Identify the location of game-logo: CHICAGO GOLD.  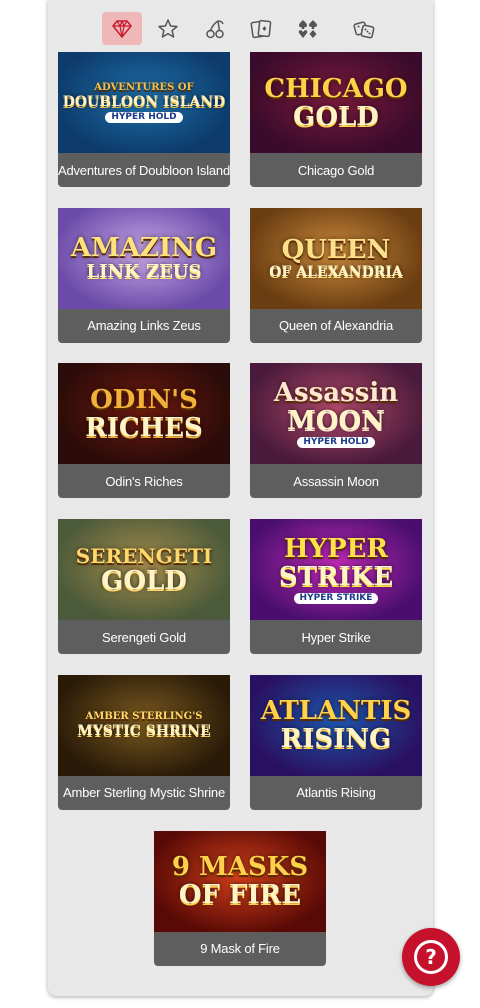
(336, 102).